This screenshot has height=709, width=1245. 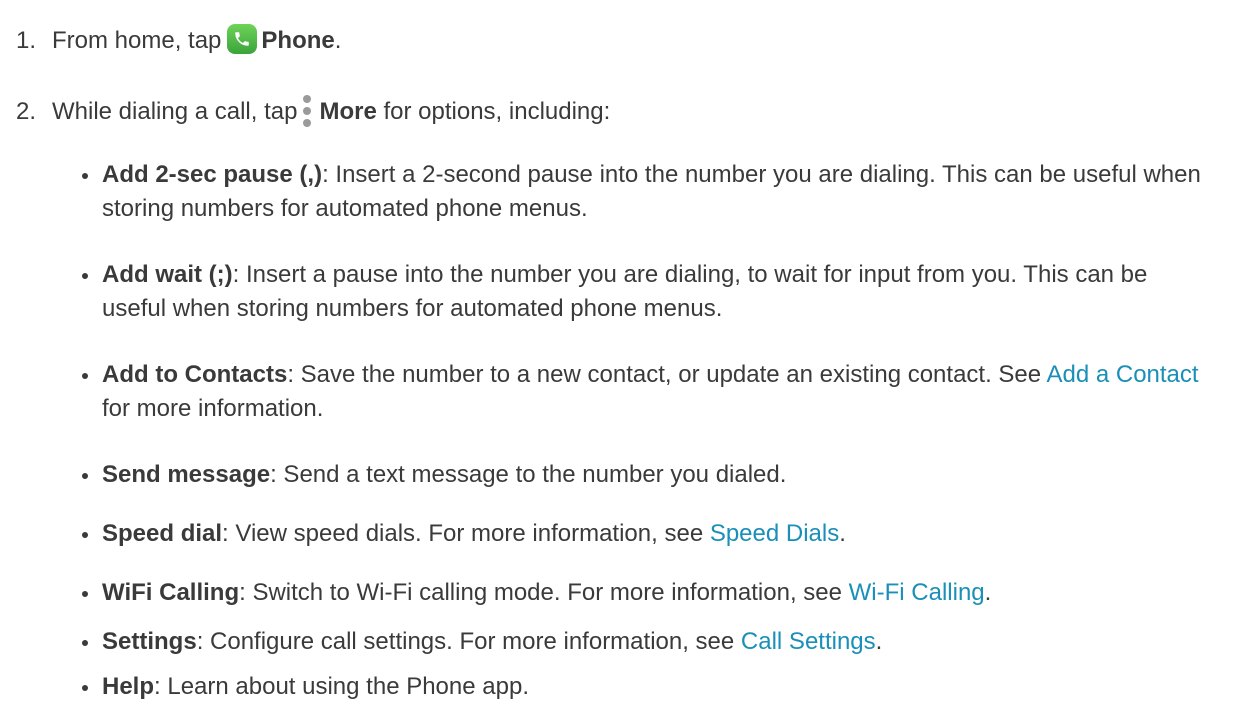 I want to click on option-term: Add wait (;), so click(x=167, y=274).